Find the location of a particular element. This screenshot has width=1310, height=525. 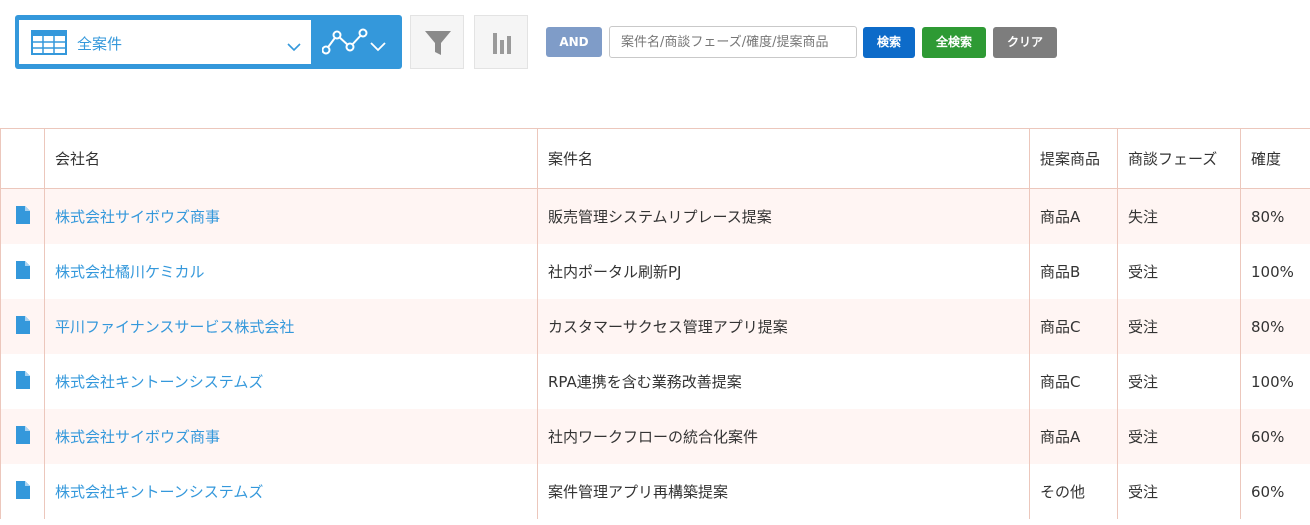

search-button: 検索 is located at coordinates (889, 42).